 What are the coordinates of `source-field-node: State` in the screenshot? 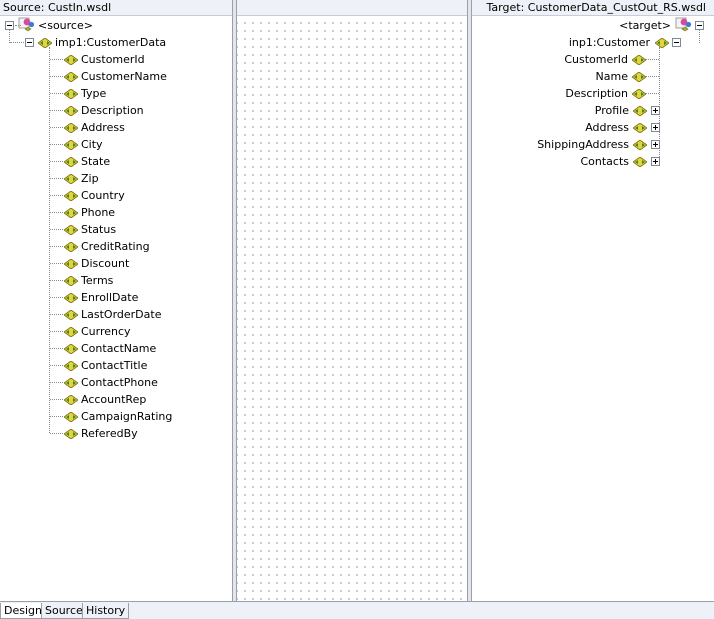 It's located at (87, 161).